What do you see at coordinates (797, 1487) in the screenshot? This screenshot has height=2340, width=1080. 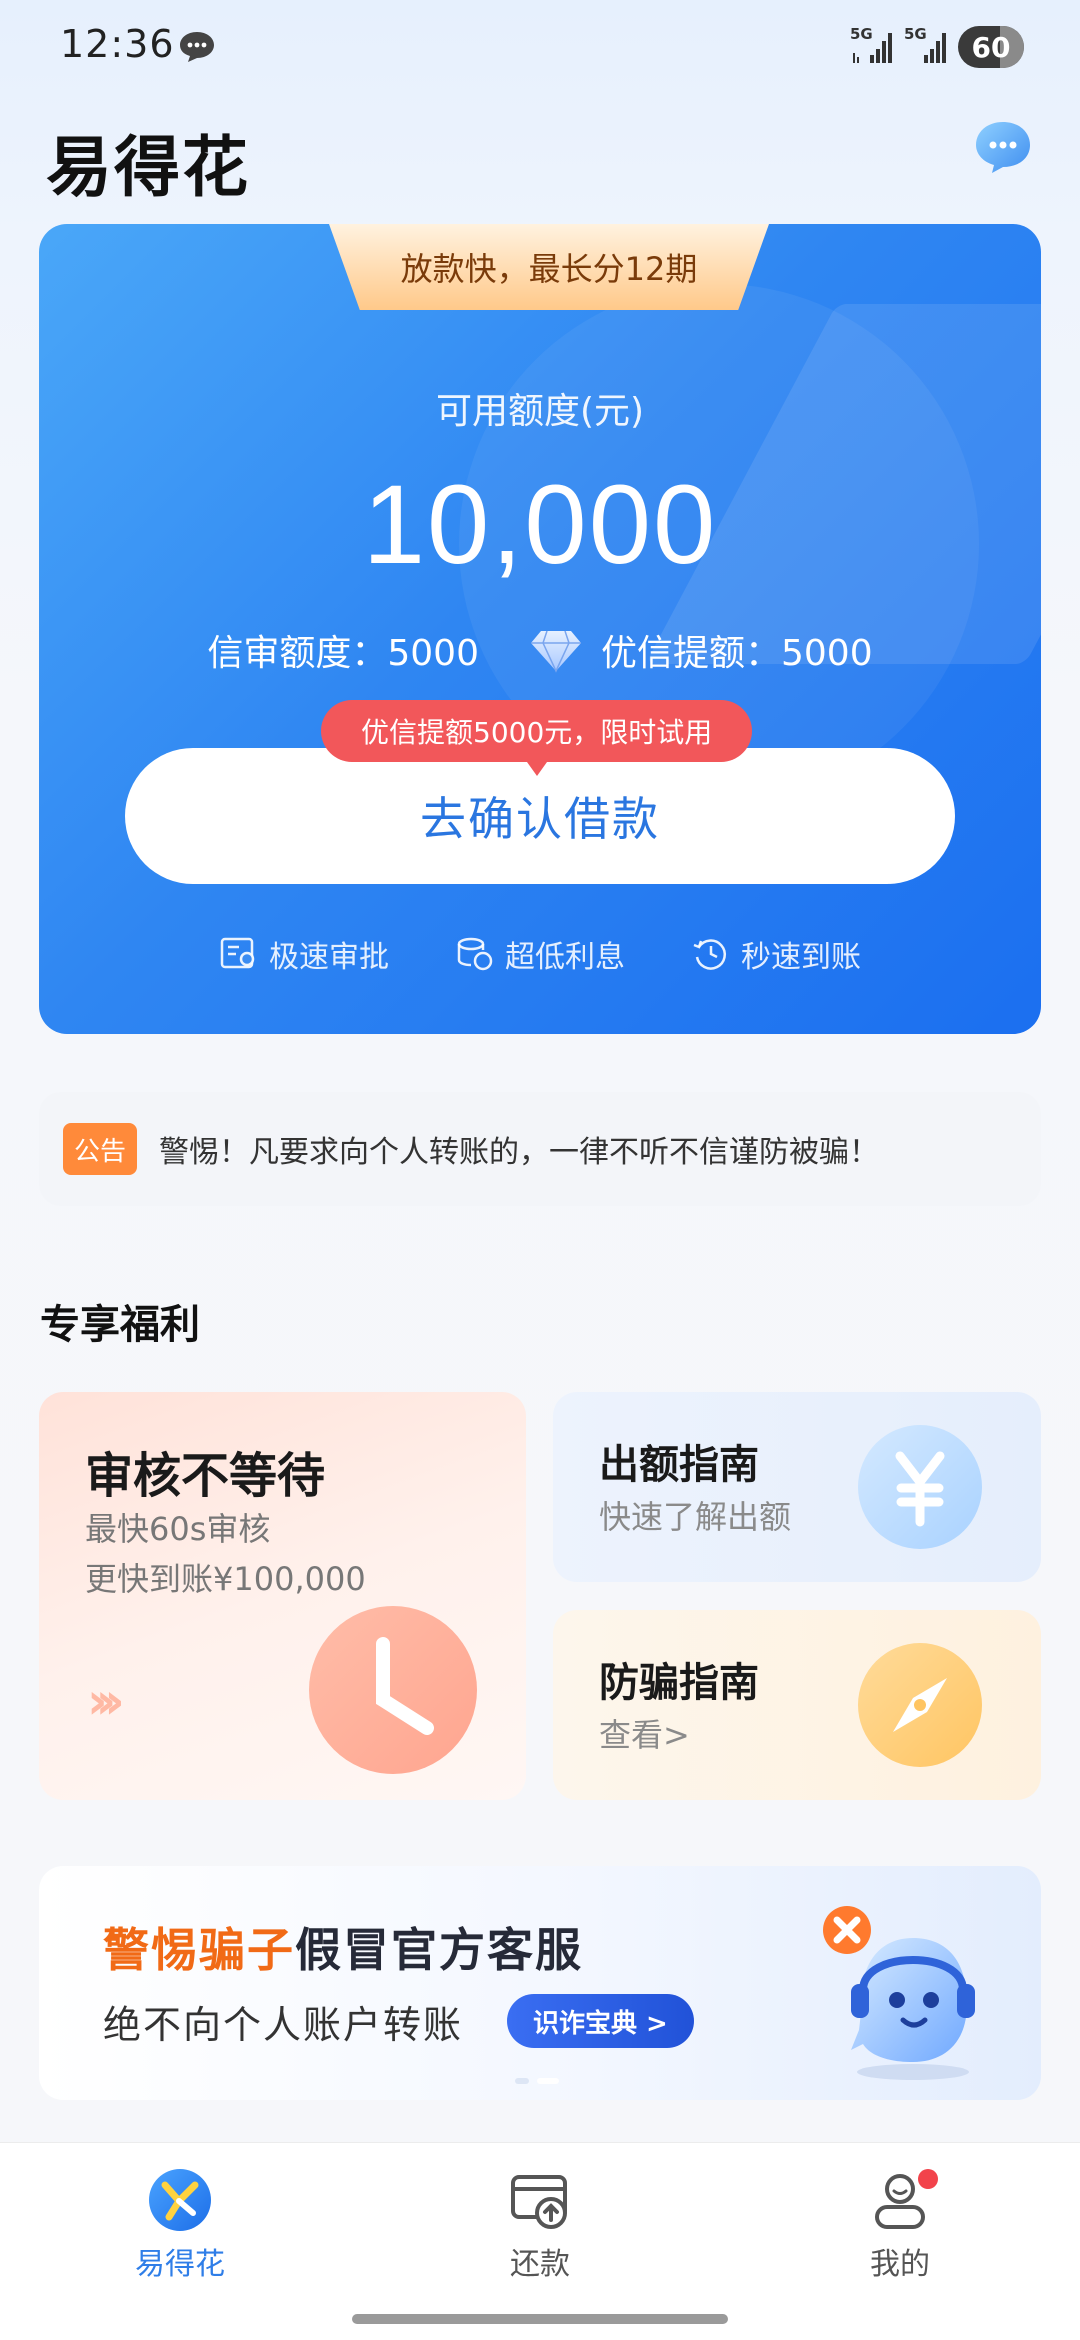 I see `limit-guide-card: 出额指南 快速了解出额` at bounding box center [797, 1487].